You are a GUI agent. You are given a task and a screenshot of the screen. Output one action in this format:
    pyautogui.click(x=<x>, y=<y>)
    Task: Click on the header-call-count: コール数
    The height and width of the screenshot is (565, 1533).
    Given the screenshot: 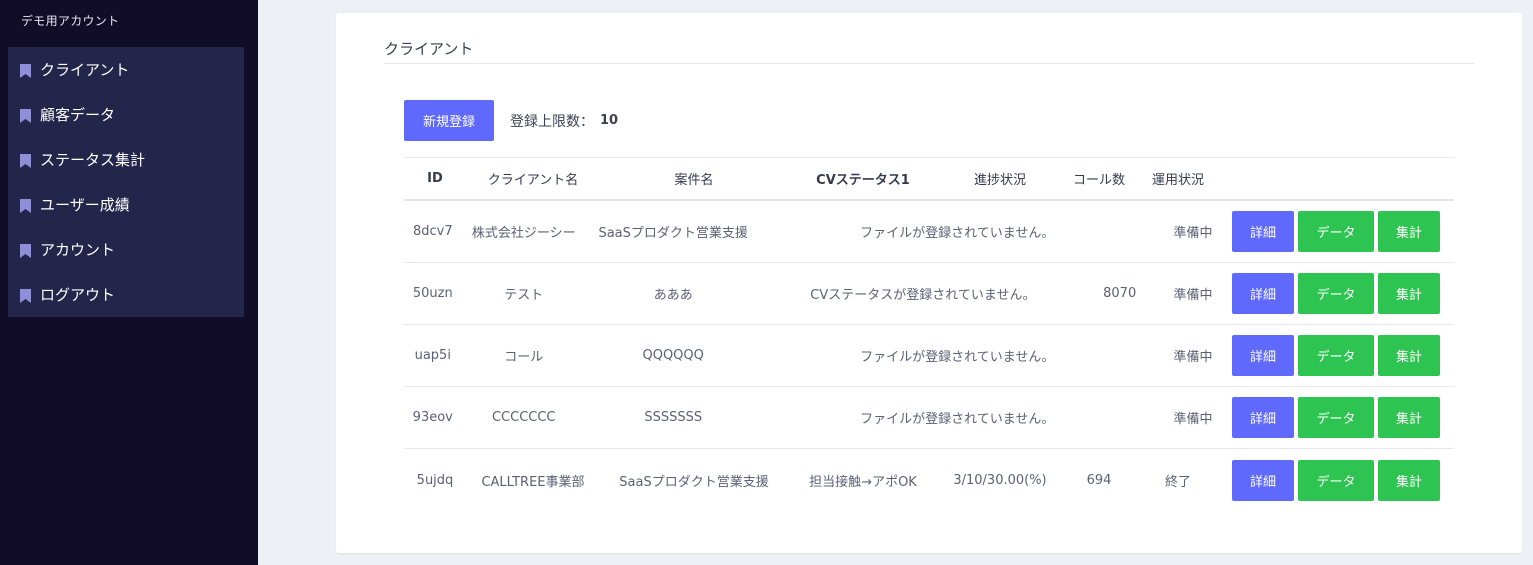 What is the action you would take?
    pyautogui.click(x=1098, y=180)
    